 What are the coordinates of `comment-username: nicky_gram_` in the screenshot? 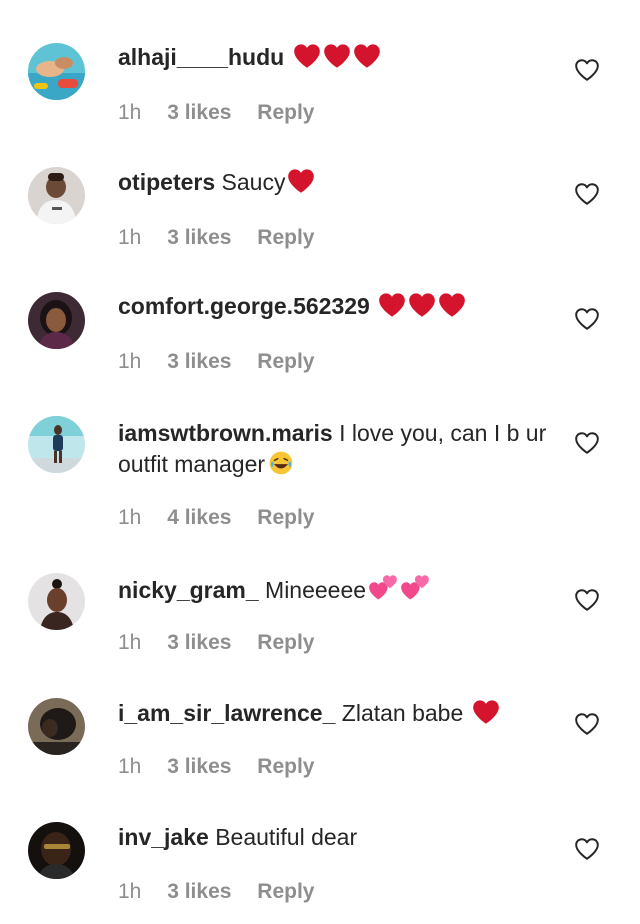 It's located at (188, 590).